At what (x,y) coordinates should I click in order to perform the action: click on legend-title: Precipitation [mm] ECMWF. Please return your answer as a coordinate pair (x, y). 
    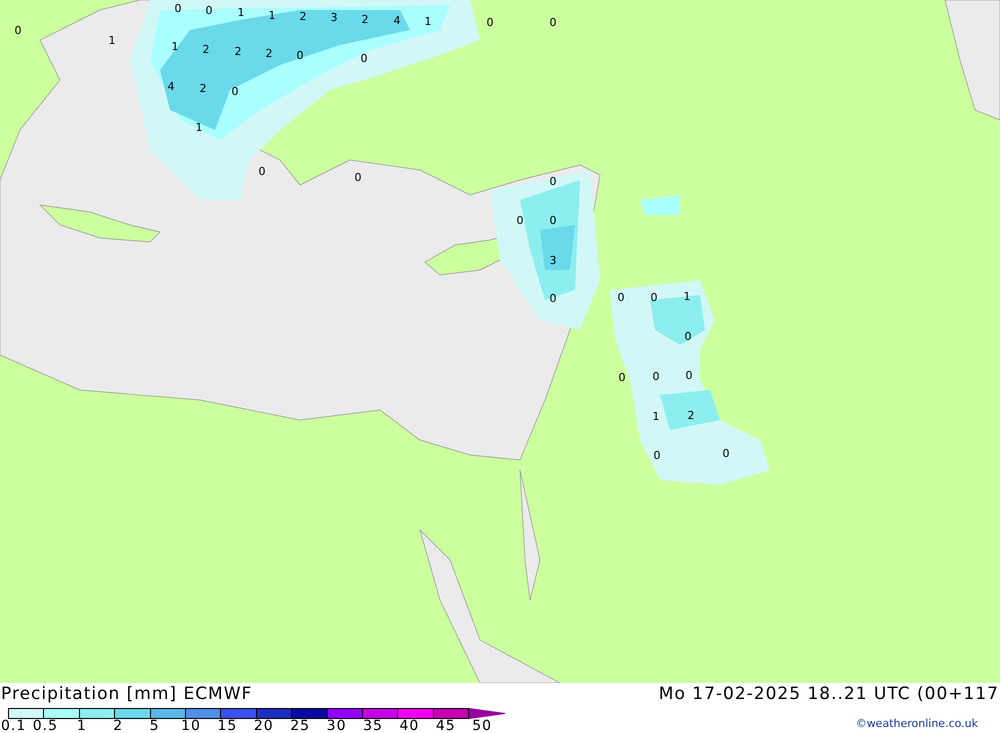
    Looking at the image, I should click on (126, 694).